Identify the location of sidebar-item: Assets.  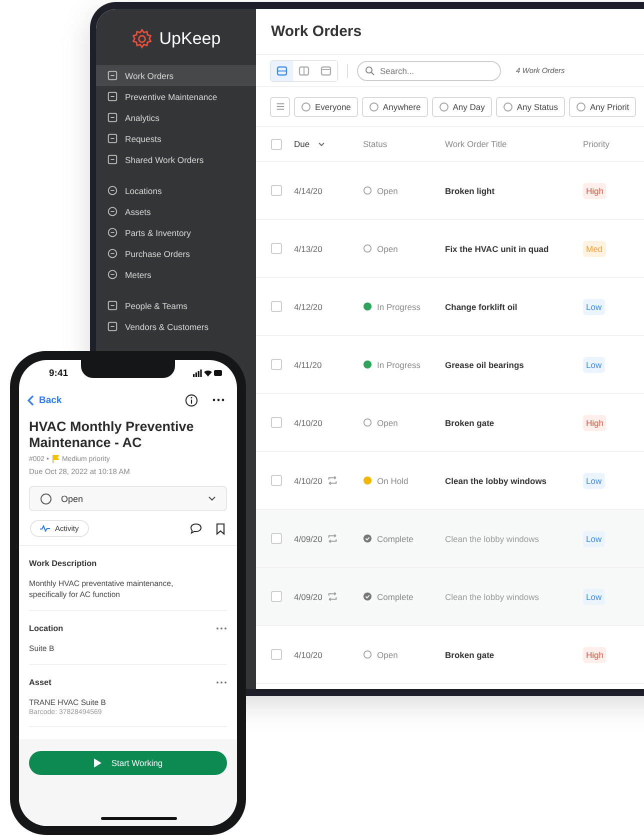
(176, 211).